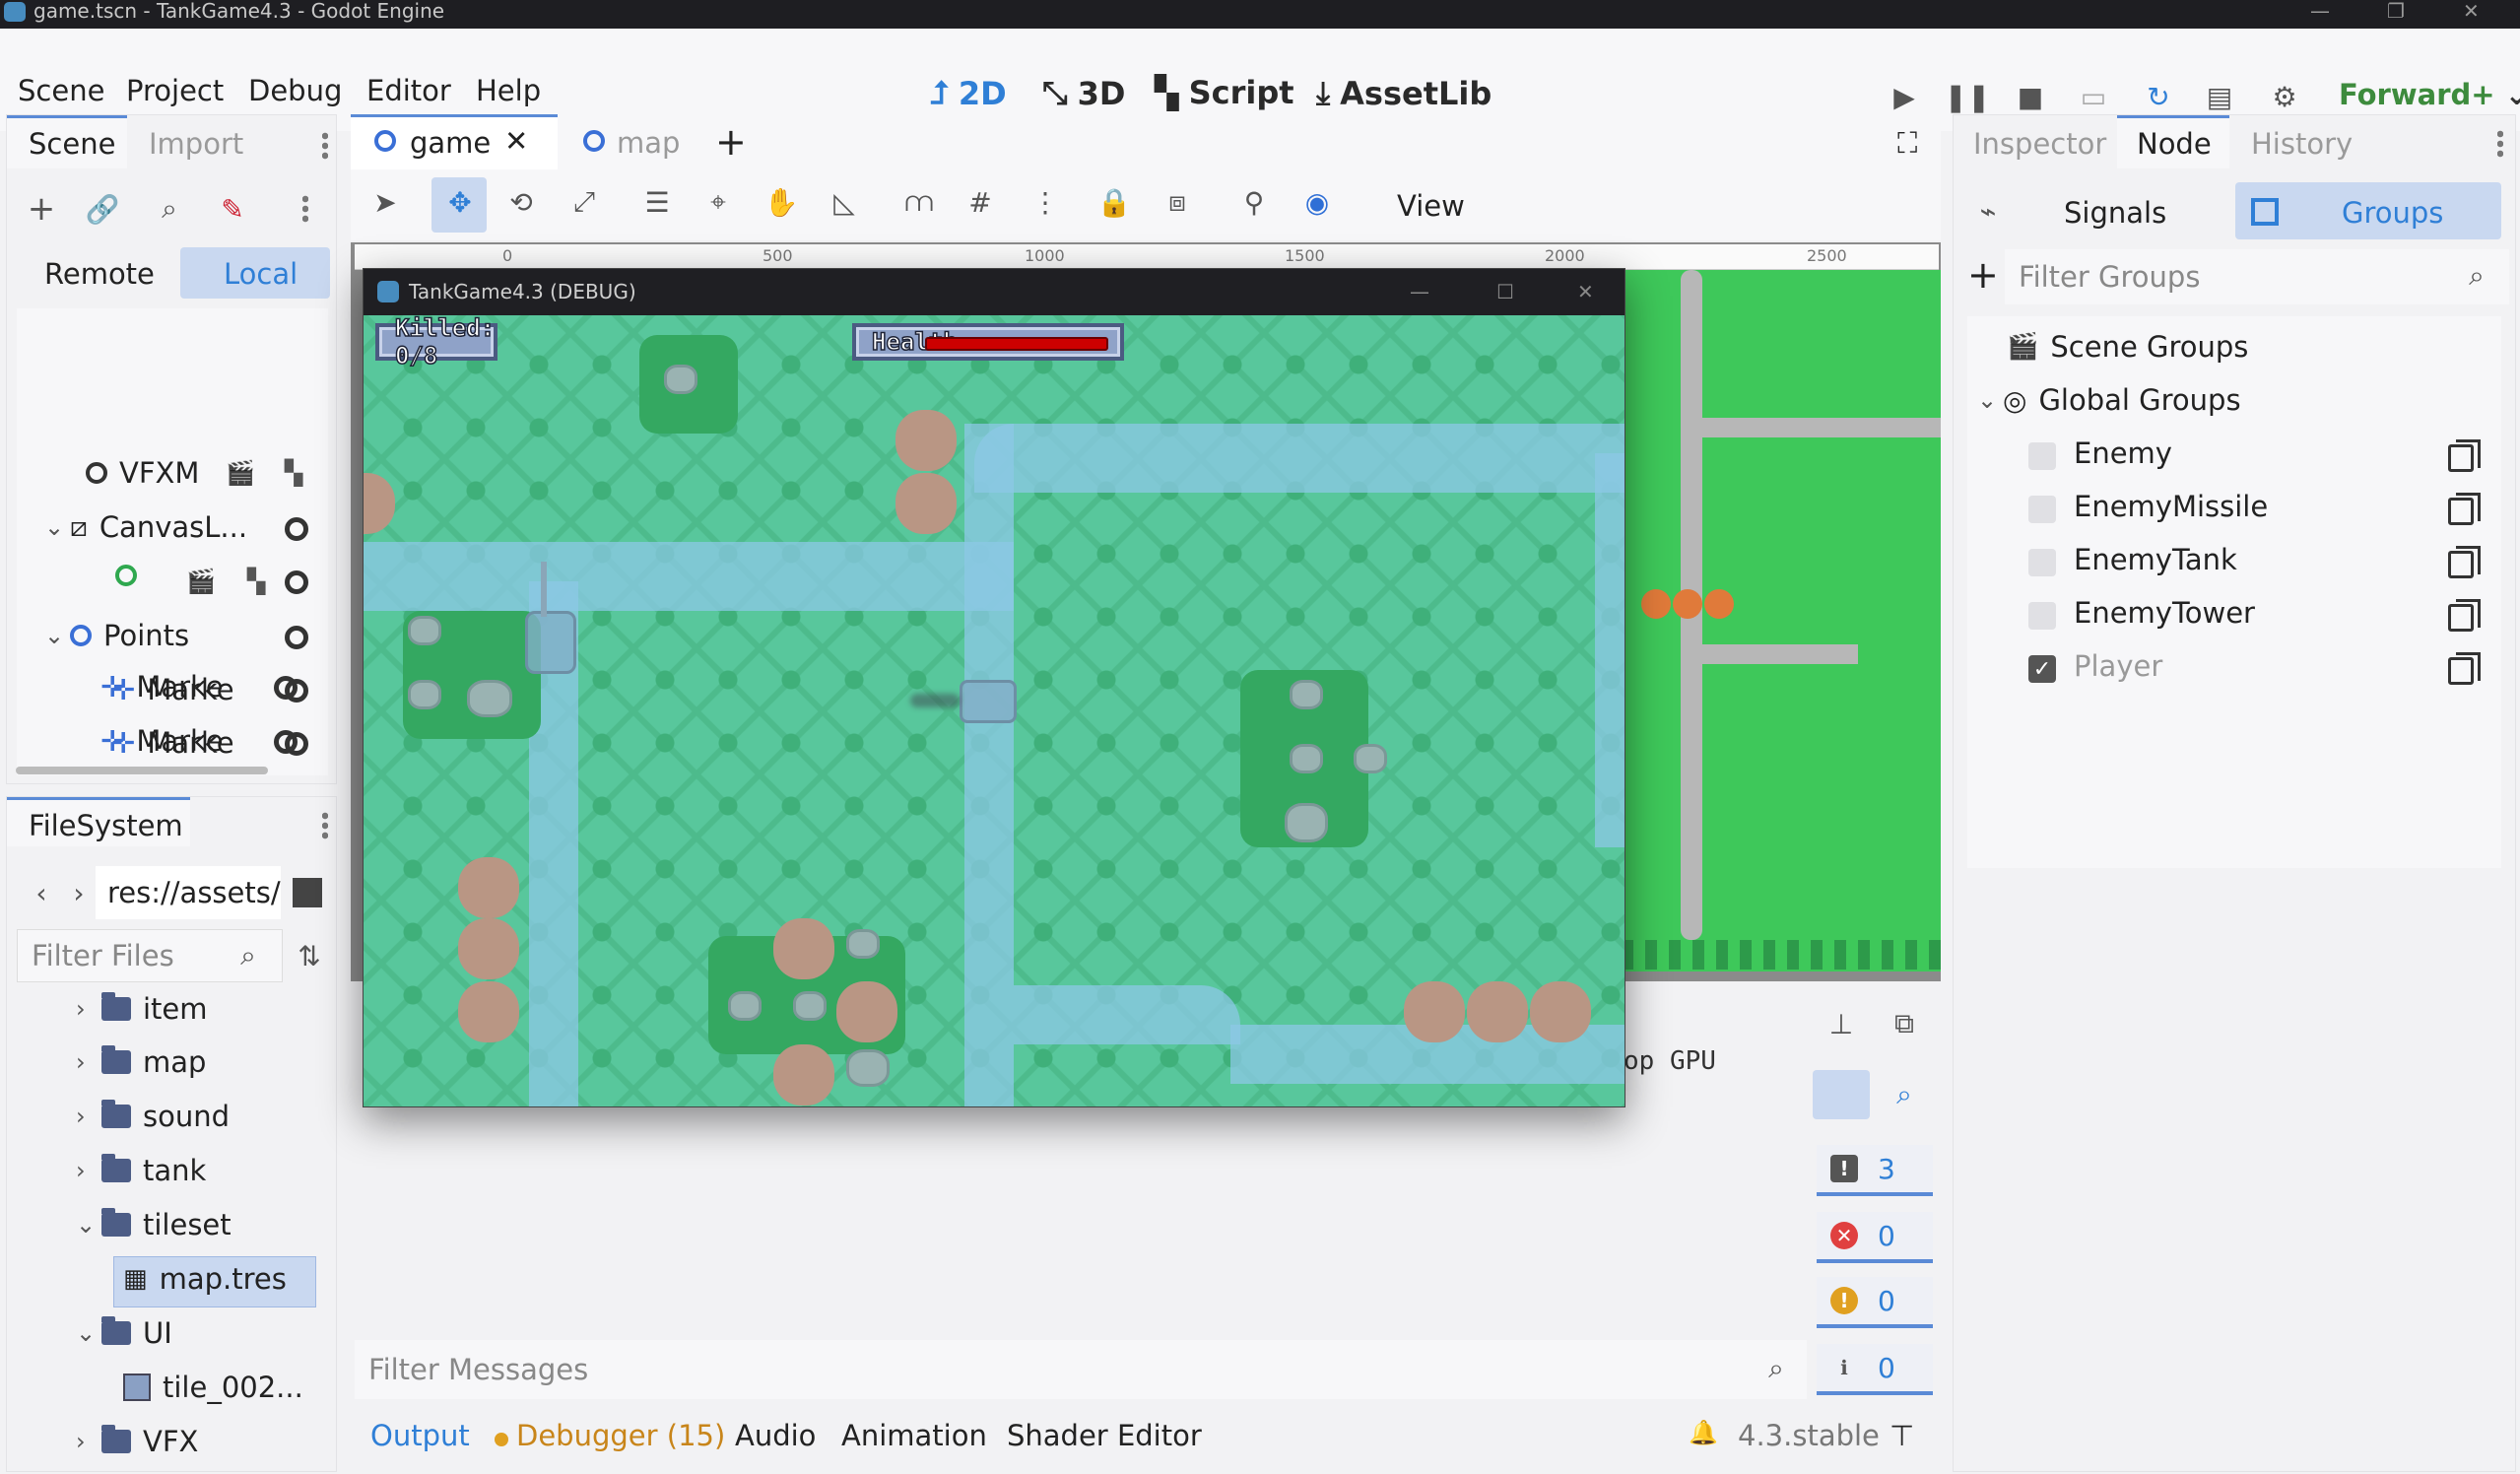 This screenshot has height=1474, width=2520. Describe the element at coordinates (521, 202) in the screenshot. I see `rotate-tool-icon: ⟲` at that location.